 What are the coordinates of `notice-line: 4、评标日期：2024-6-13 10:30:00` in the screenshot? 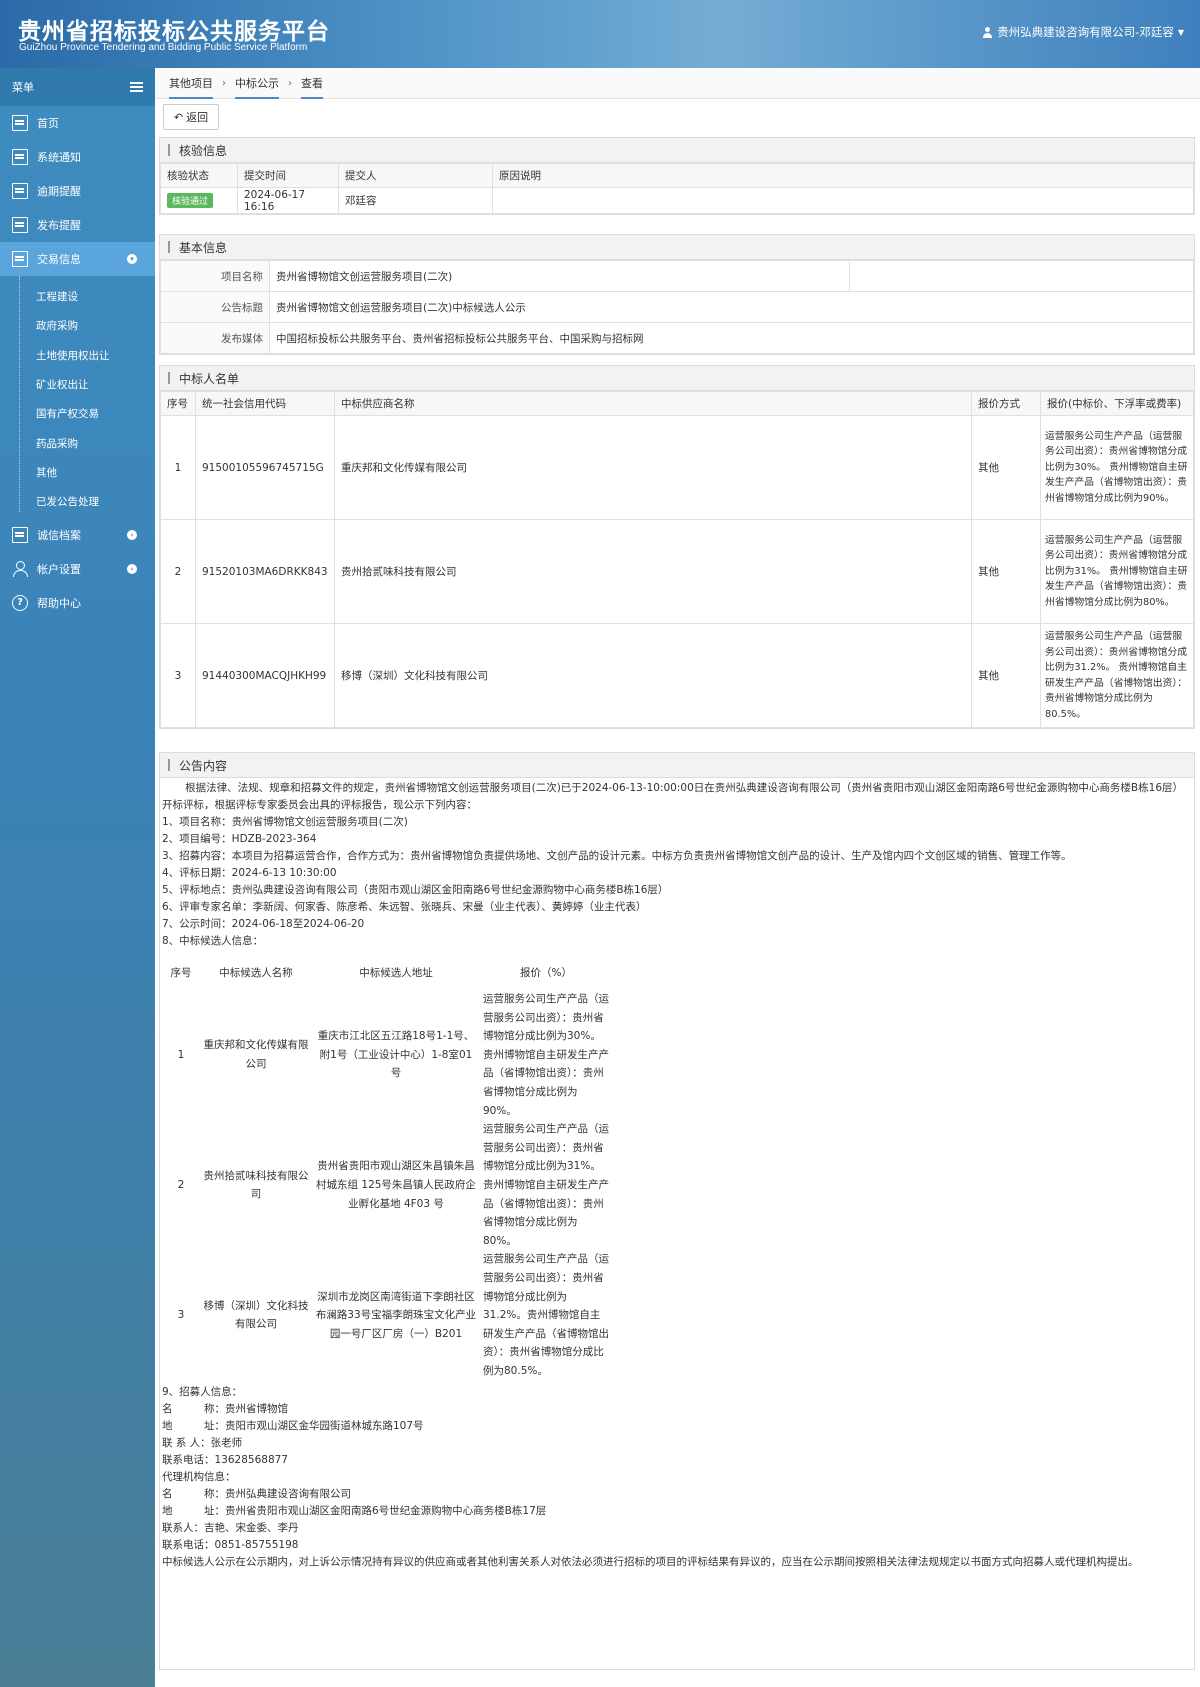 It's located at (249, 873).